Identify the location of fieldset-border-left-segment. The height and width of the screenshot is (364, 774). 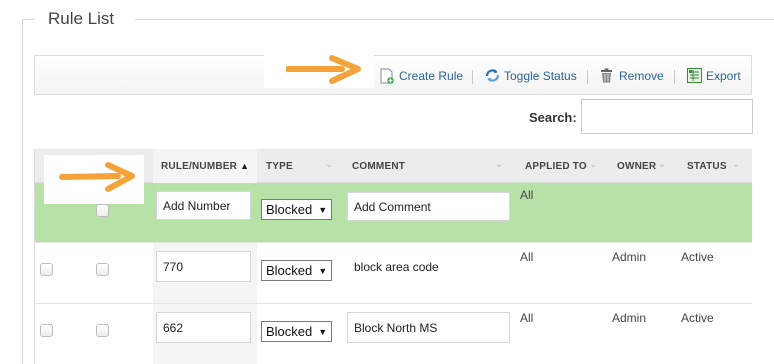
(28, 19).